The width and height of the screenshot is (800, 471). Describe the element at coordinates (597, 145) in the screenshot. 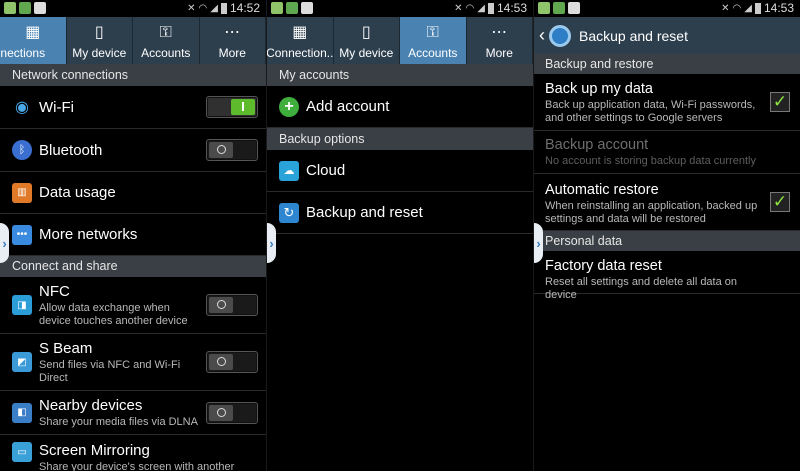

I see `backup-account-label: Backup account` at that location.